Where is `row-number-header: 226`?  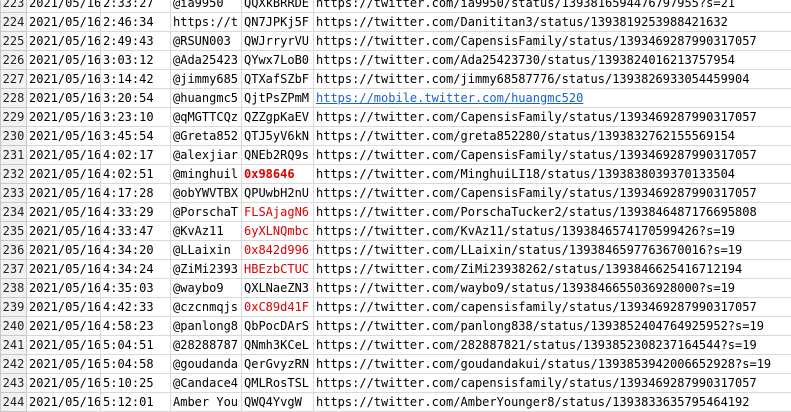 row-number-header: 226 is located at coordinates (14, 60).